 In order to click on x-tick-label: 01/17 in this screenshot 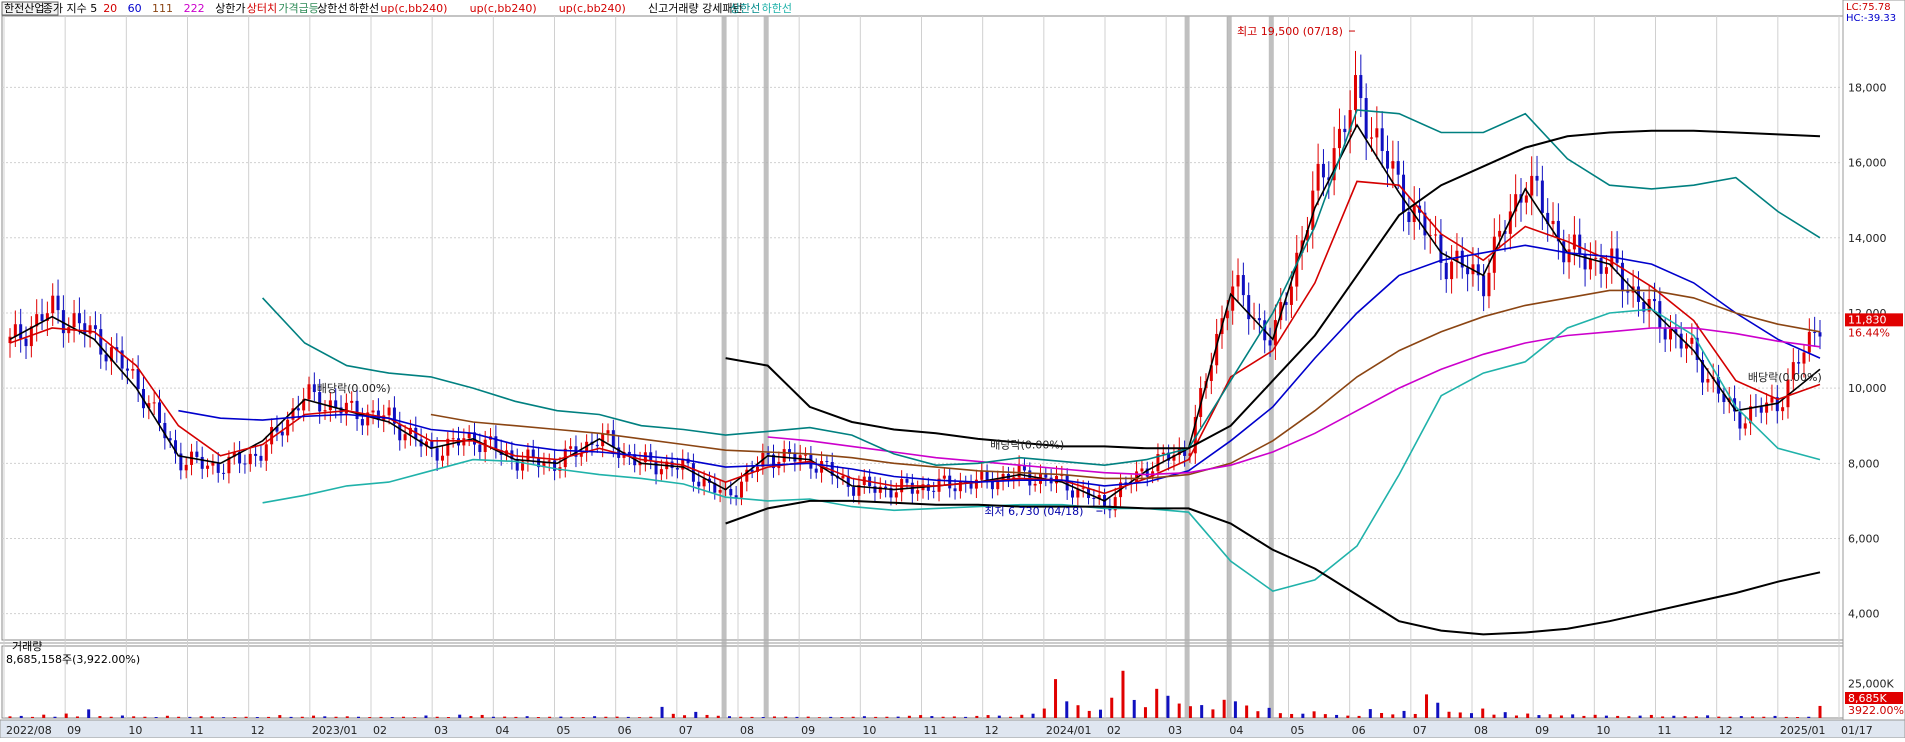, I will do `click(1857, 730)`.